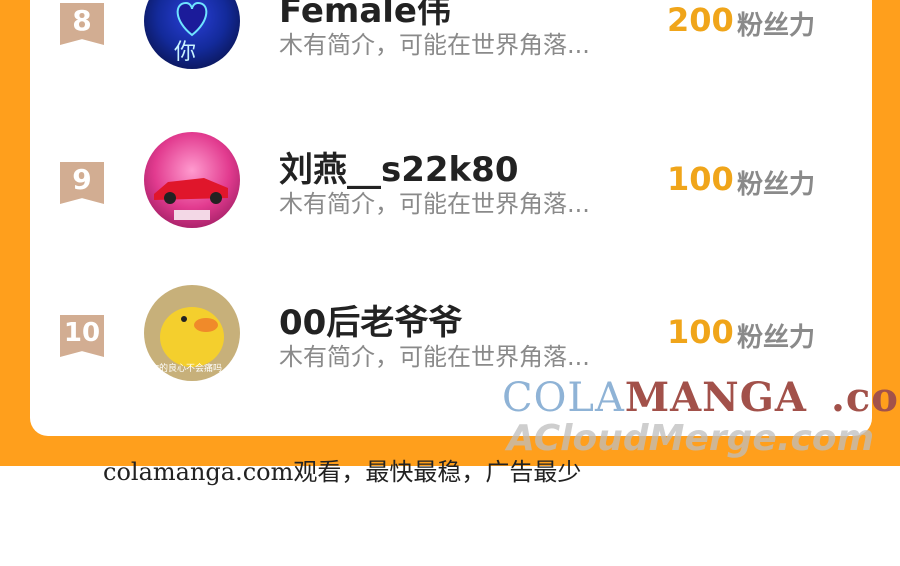 The width and height of the screenshot is (900, 566). What do you see at coordinates (82, 24) in the screenshot?
I see `rank-badge: 8` at bounding box center [82, 24].